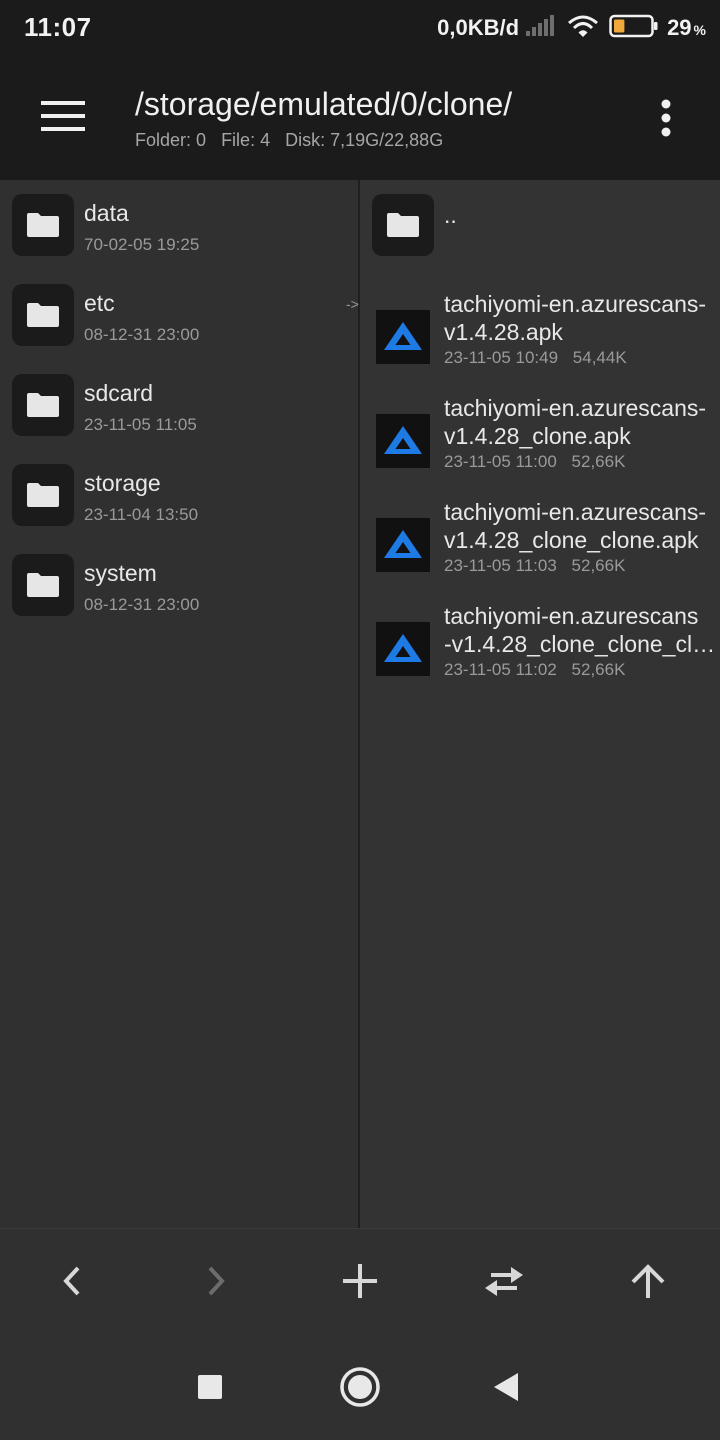 The image size is (720, 1440). I want to click on battery-percent: 29%, so click(686, 27).